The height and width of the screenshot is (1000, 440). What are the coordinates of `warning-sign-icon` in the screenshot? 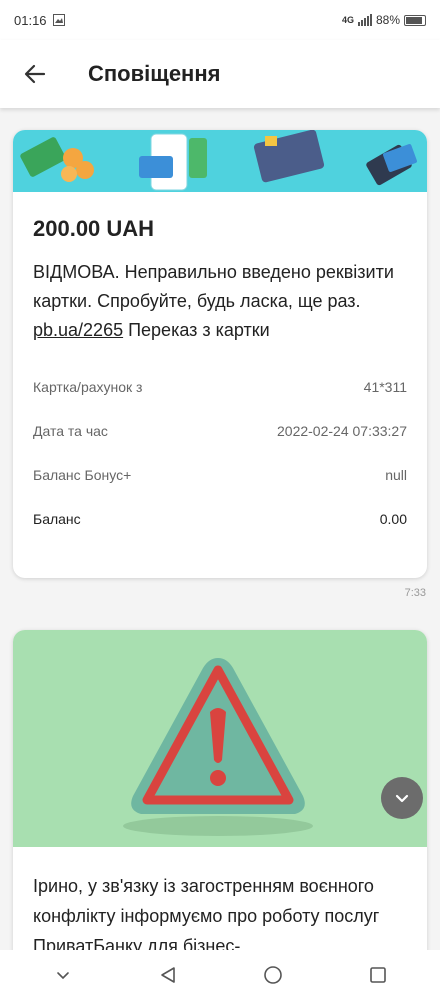 It's located at (218, 747).